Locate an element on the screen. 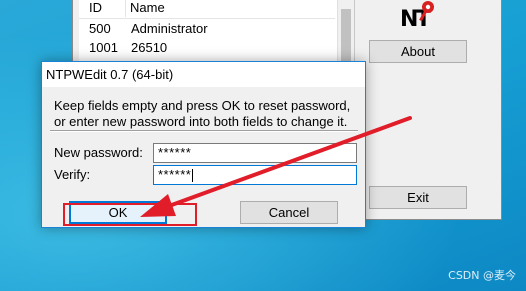  column-header-name: Name is located at coordinates (145, 8).